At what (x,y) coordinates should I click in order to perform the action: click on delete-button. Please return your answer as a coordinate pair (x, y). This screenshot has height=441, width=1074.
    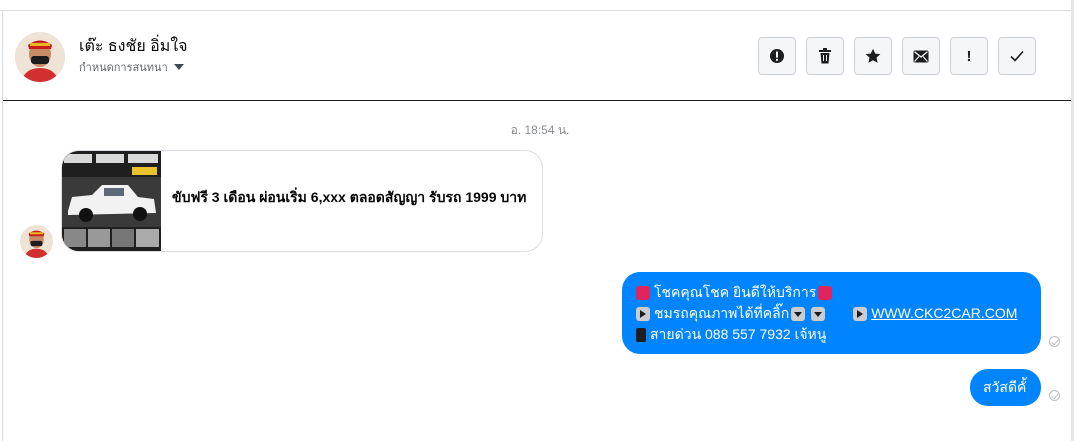
    Looking at the image, I should click on (825, 56).